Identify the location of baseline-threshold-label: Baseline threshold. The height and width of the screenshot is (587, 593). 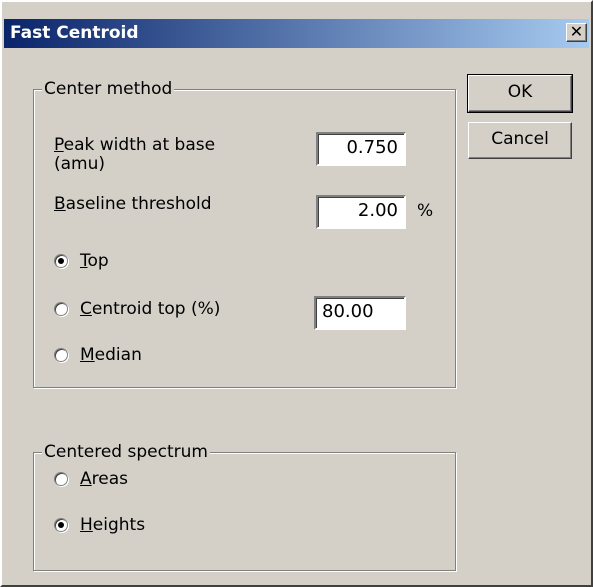
(133, 204).